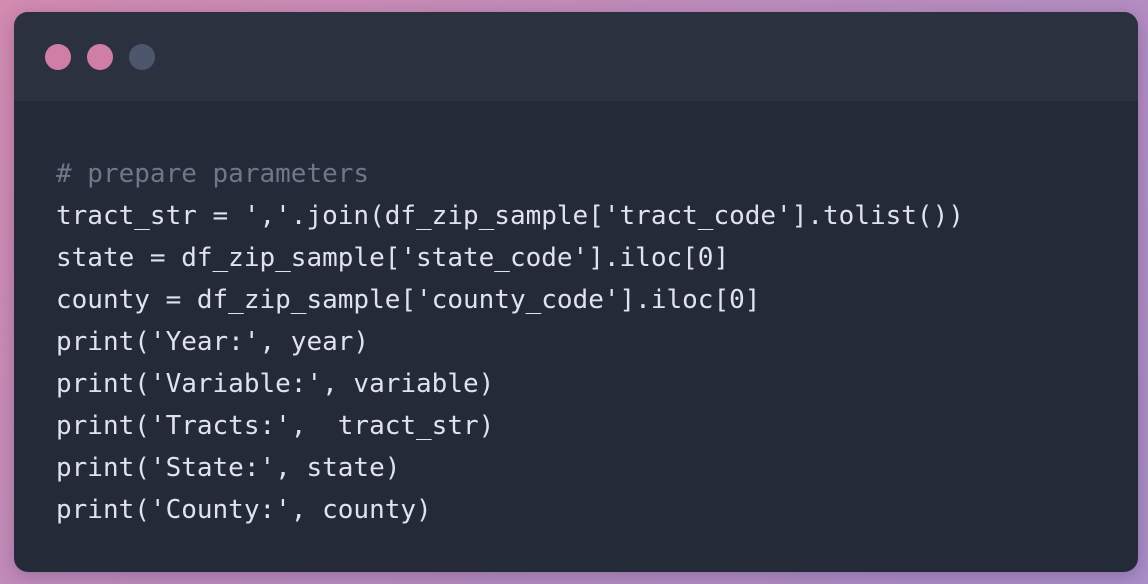 This screenshot has width=1148, height=584. Describe the element at coordinates (142, 57) in the screenshot. I see `maximize-dot-icon` at that location.